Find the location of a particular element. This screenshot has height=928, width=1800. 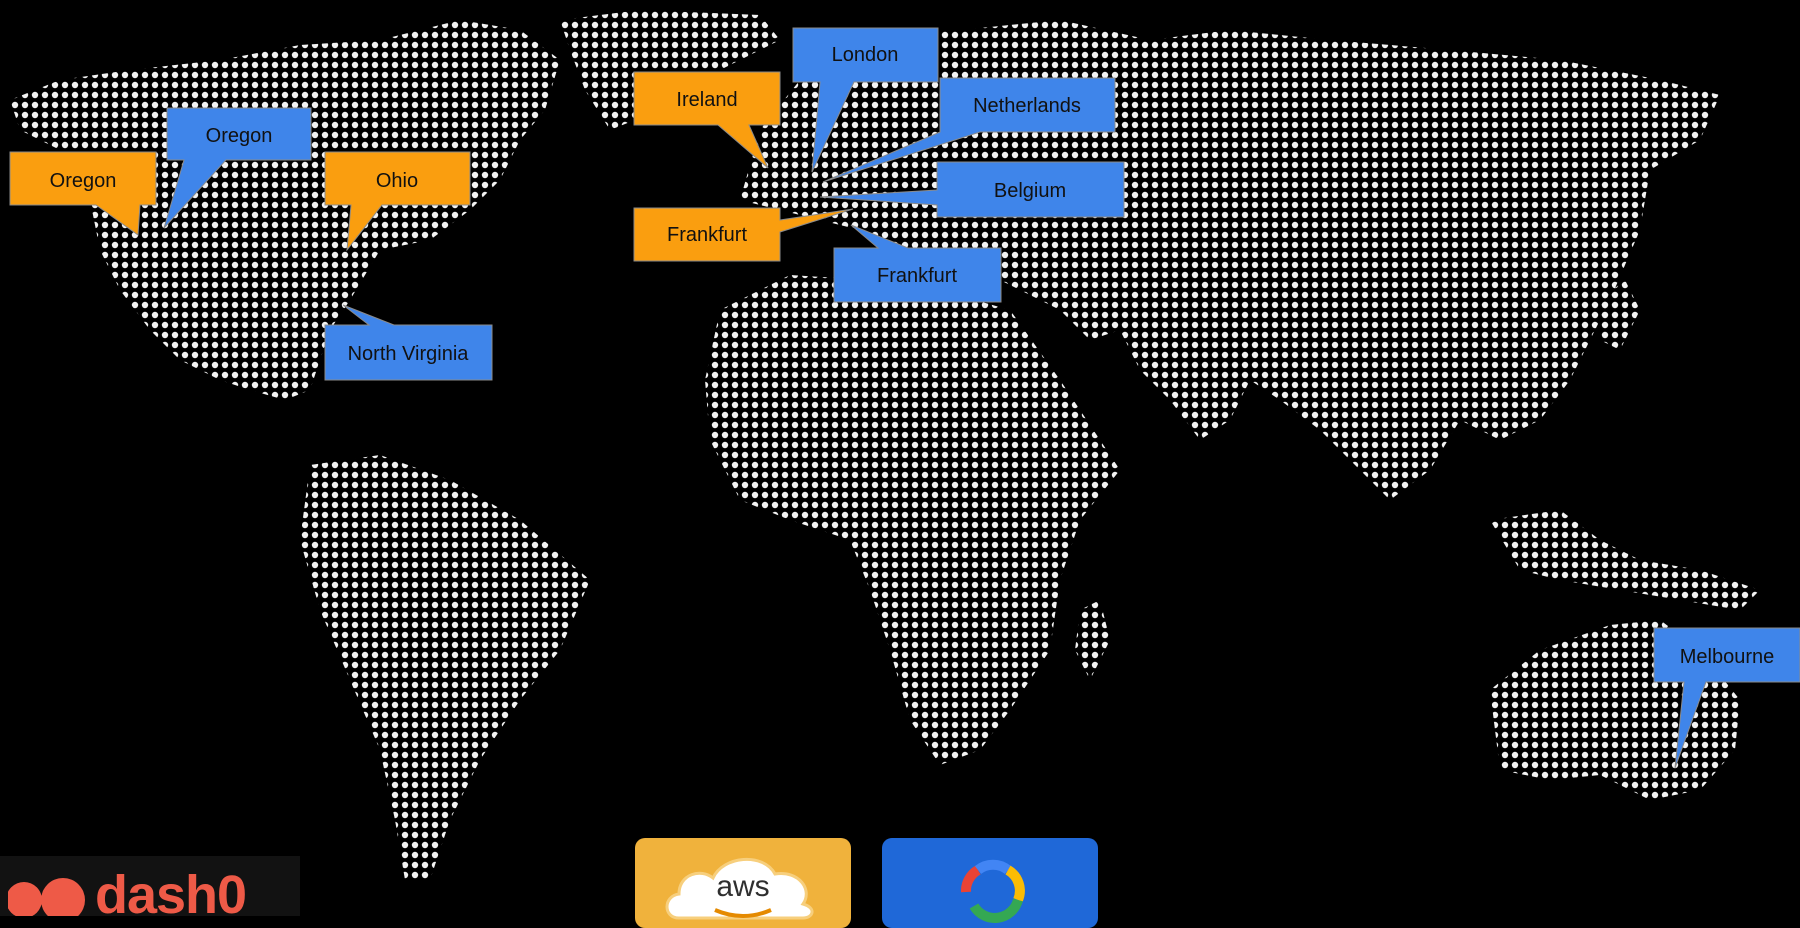

callout-aws-oregon-shape is located at coordinates (83, 193).